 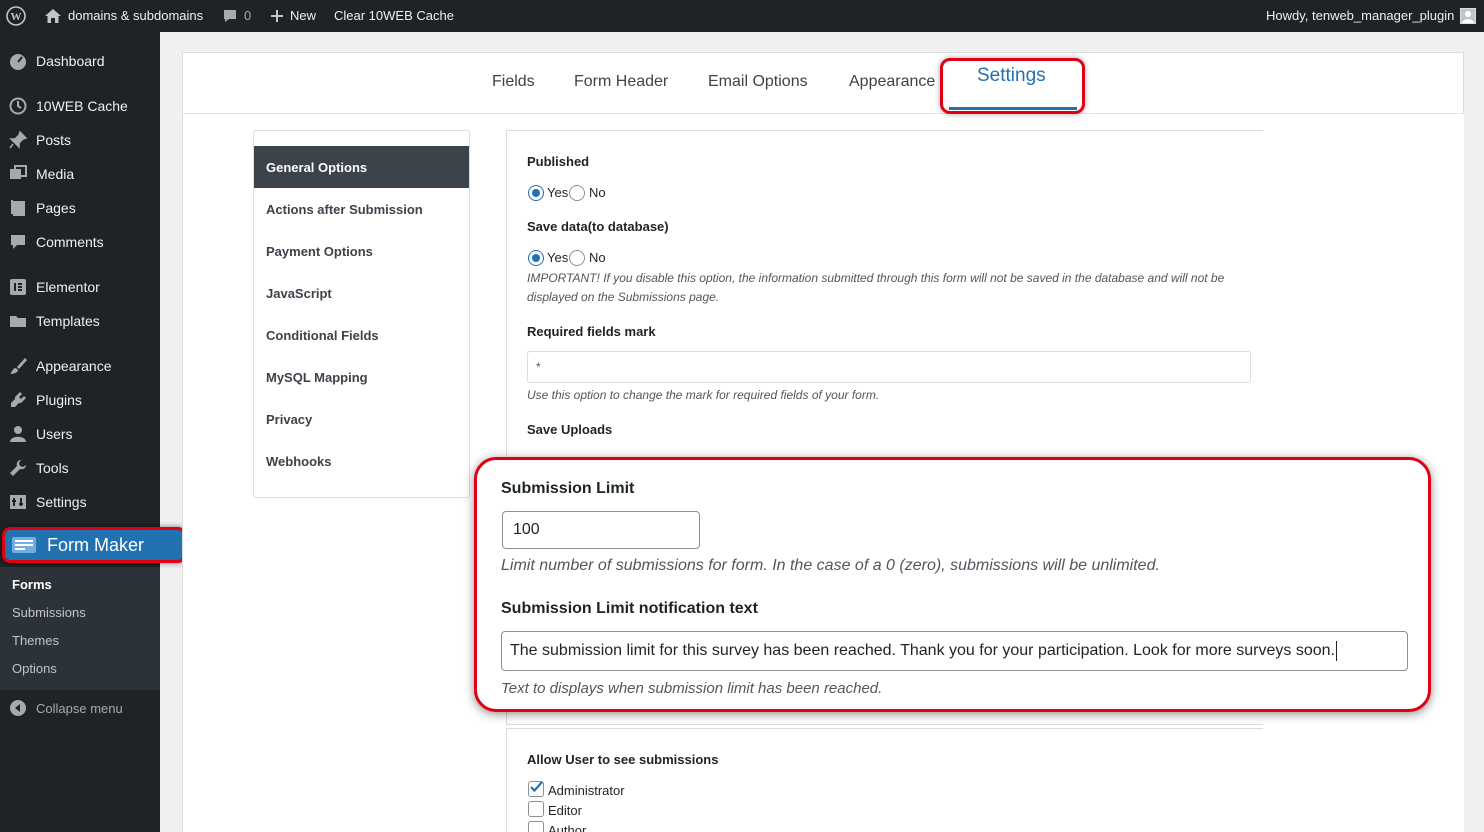 What do you see at coordinates (536, 258) in the screenshot?
I see `save-data-yes-radio` at bounding box center [536, 258].